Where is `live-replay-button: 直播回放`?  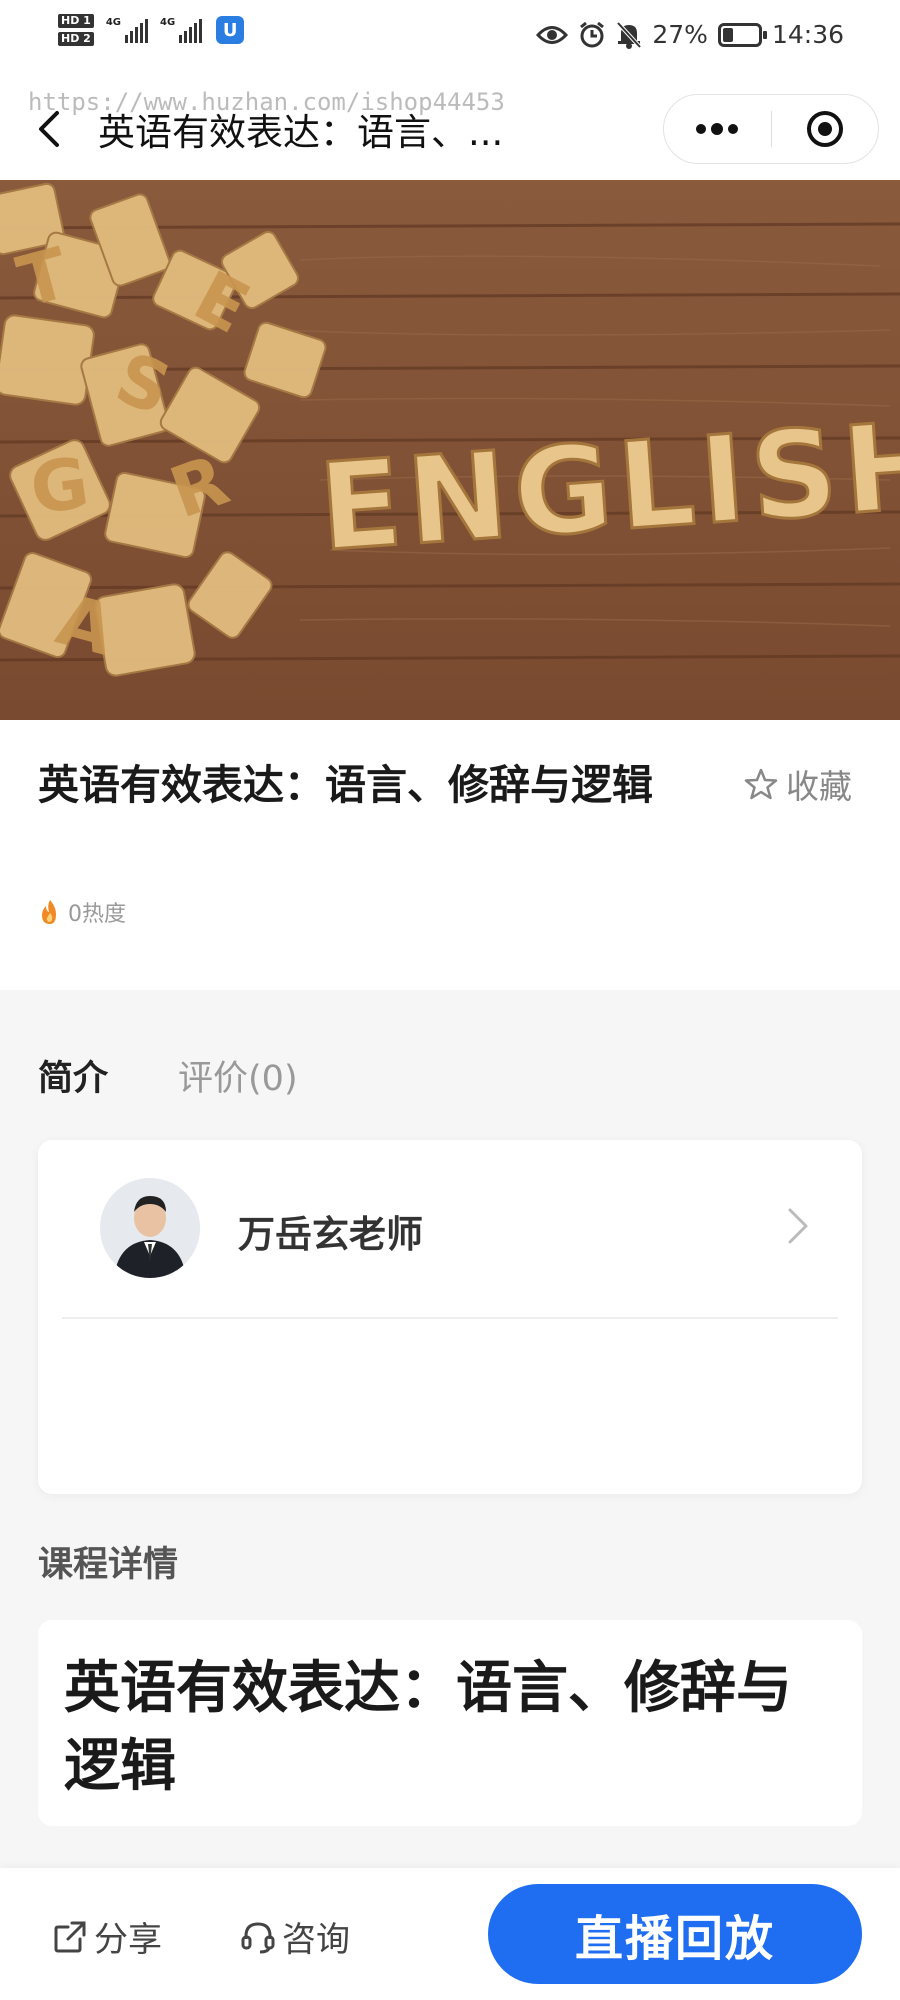 live-replay-button: 直播回放 is located at coordinates (675, 1934).